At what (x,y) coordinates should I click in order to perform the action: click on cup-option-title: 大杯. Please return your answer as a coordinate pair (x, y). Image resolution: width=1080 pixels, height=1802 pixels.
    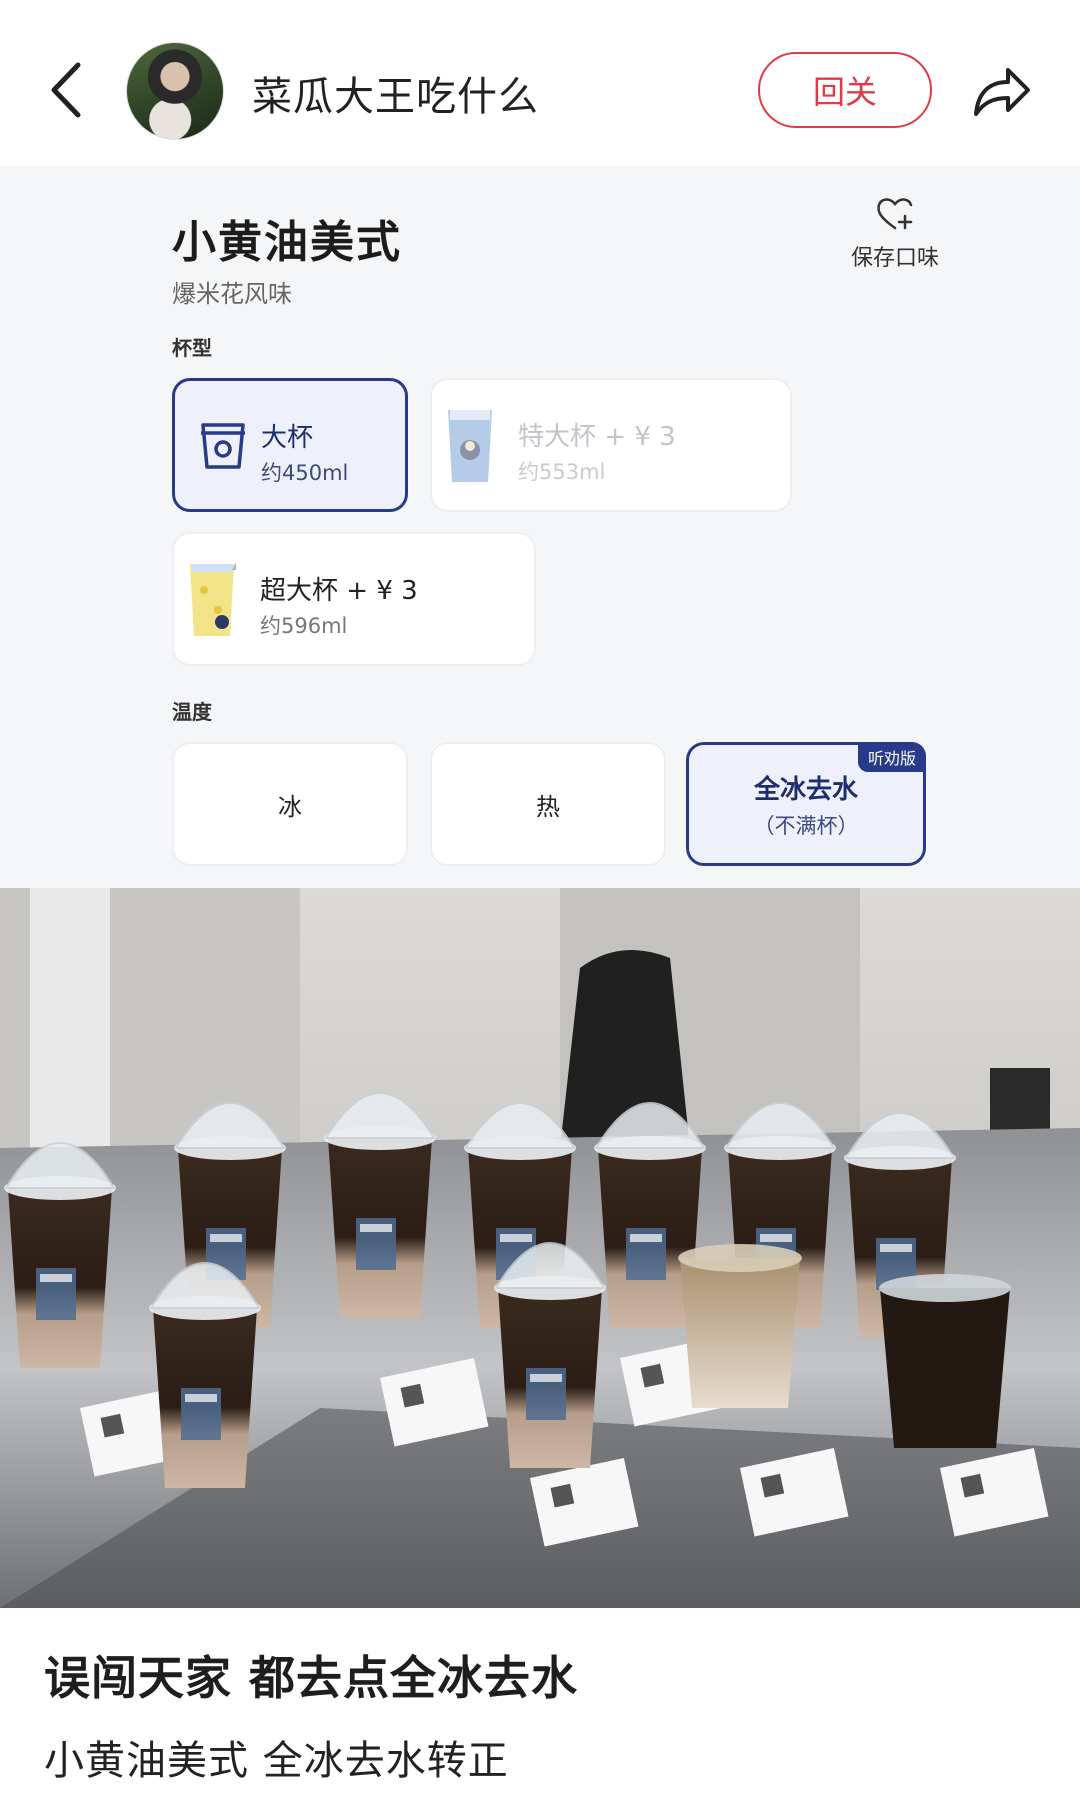
    Looking at the image, I should click on (287, 438).